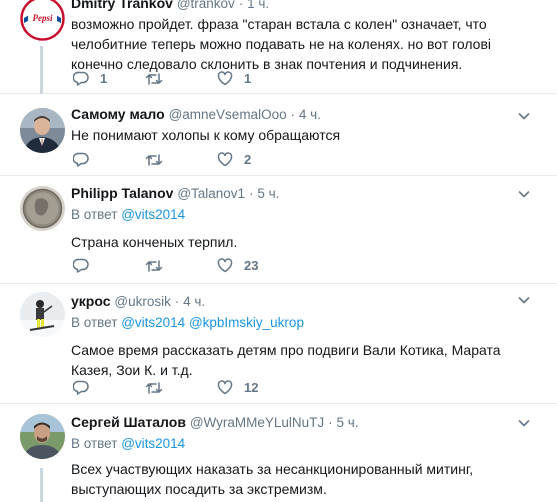 The width and height of the screenshot is (557, 502). I want to click on tweet-header: Philipp Talanov @Talanov1 · 5 ч., so click(299, 193).